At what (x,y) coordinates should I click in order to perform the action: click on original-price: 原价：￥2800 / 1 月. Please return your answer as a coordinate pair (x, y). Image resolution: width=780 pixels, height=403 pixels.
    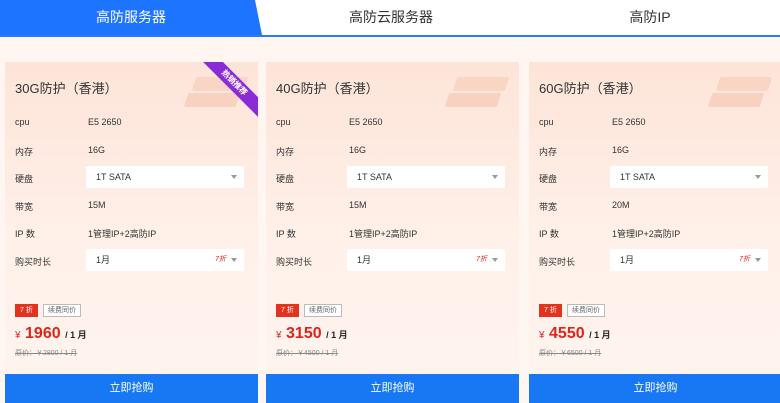
    Looking at the image, I should click on (46, 353).